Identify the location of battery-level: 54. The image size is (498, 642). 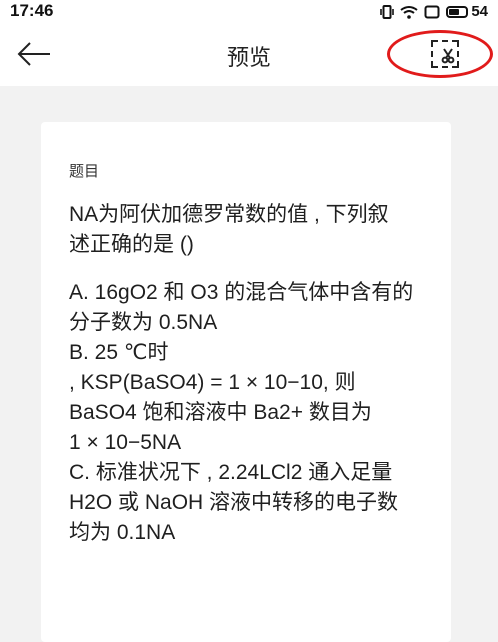
(479, 11).